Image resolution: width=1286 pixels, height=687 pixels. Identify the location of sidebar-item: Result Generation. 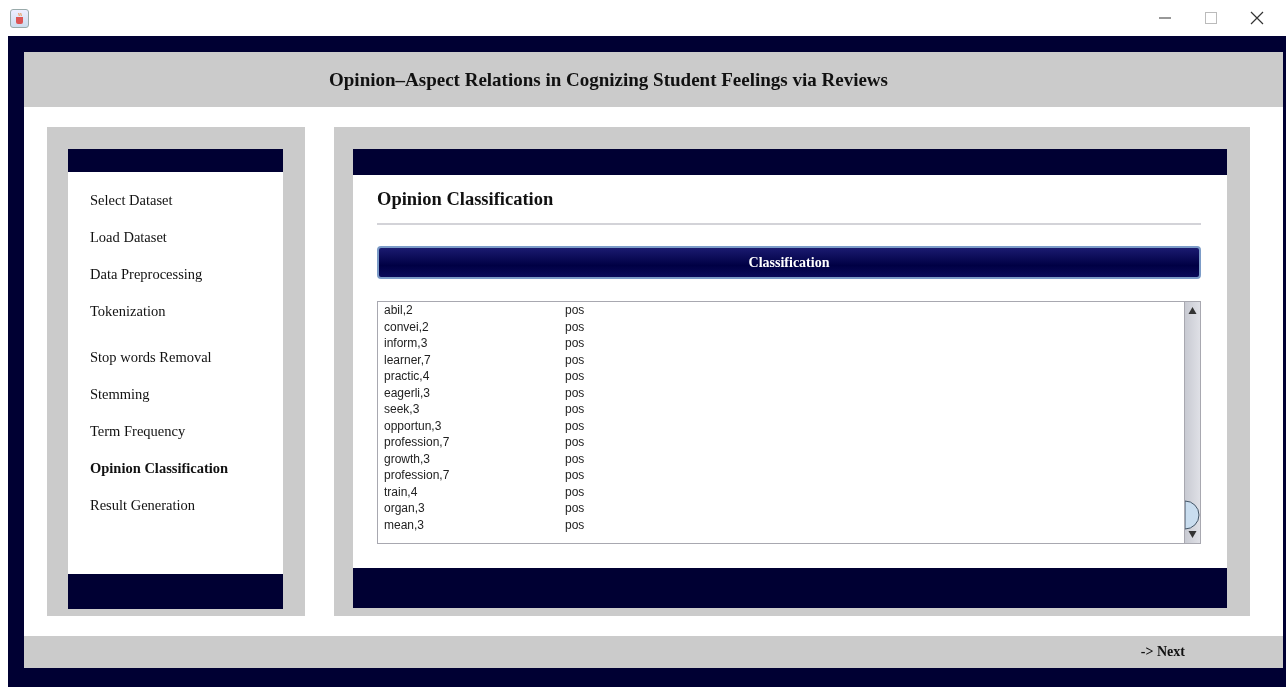
(186, 513).